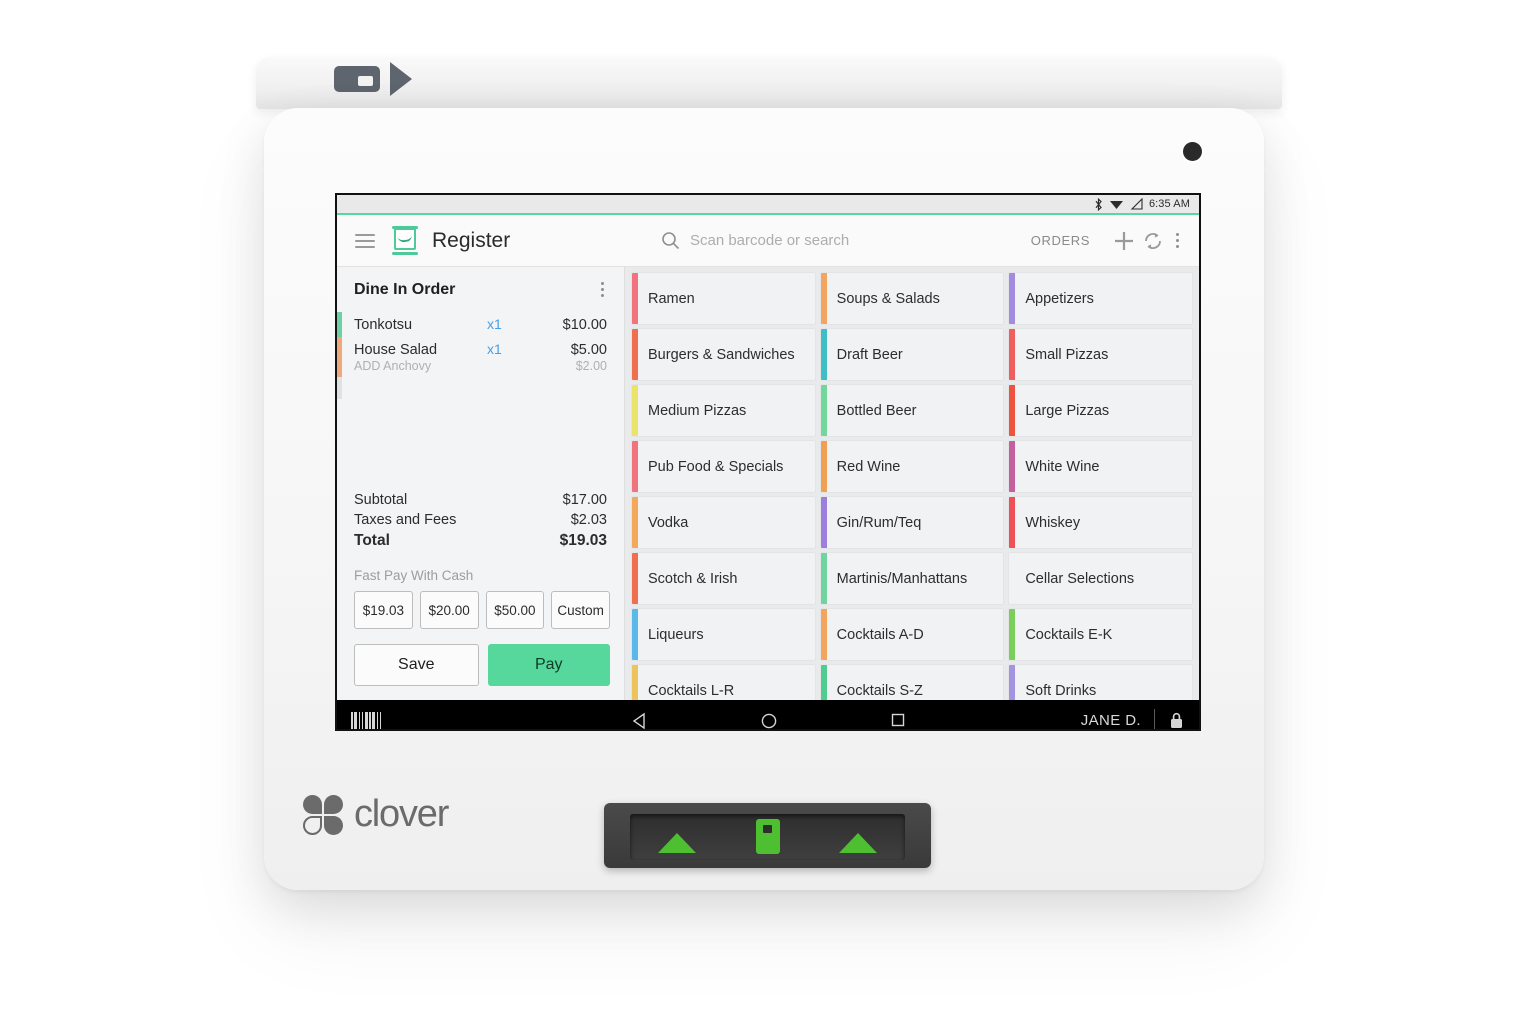 Image resolution: width=1536 pixels, height=1029 pixels. What do you see at coordinates (639, 721) in the screenshot?
I see `back-triangle-icon` at bounding box center [639, 721].